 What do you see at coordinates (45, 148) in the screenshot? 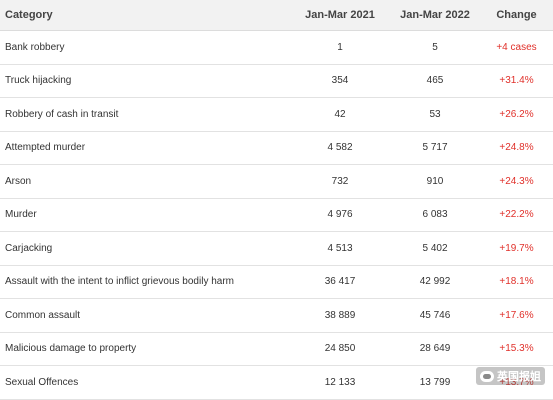
I see `row-category: Attempted murder` at bounding box center [45, 148].